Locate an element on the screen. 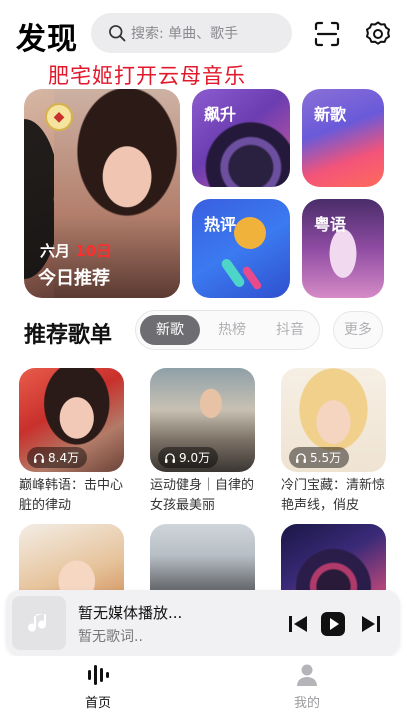 Image resolution: width=407 pixels, height=713 pixels. play-count: 8.4万 is located at coordinates (57, 457).